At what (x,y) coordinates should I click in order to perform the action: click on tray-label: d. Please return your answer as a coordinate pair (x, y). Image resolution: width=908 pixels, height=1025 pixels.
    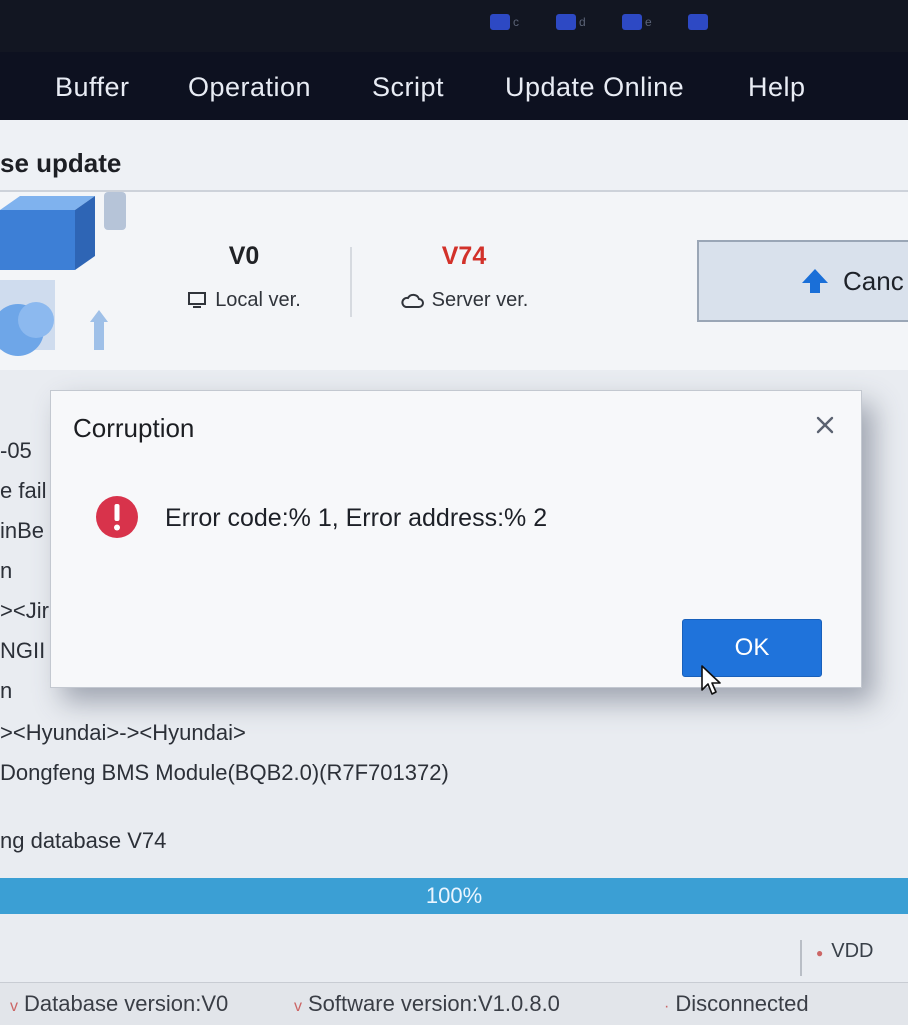
    Looking at the image, I should click on (582, 22).